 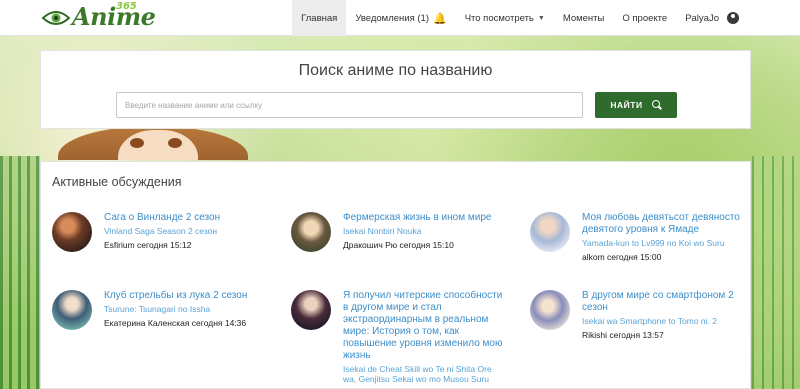 I want to click on search-title: Поиск аниме по названию, so click(x=395, y=70).